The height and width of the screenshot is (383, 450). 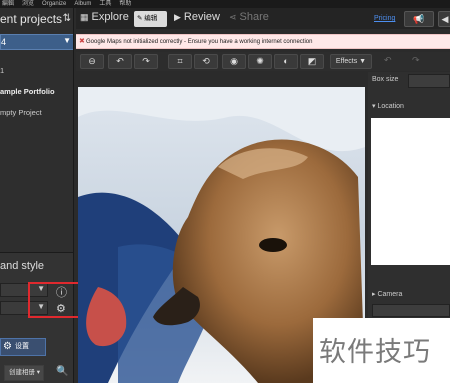 I want to click on box-size-input, so click(x=429, y=81).